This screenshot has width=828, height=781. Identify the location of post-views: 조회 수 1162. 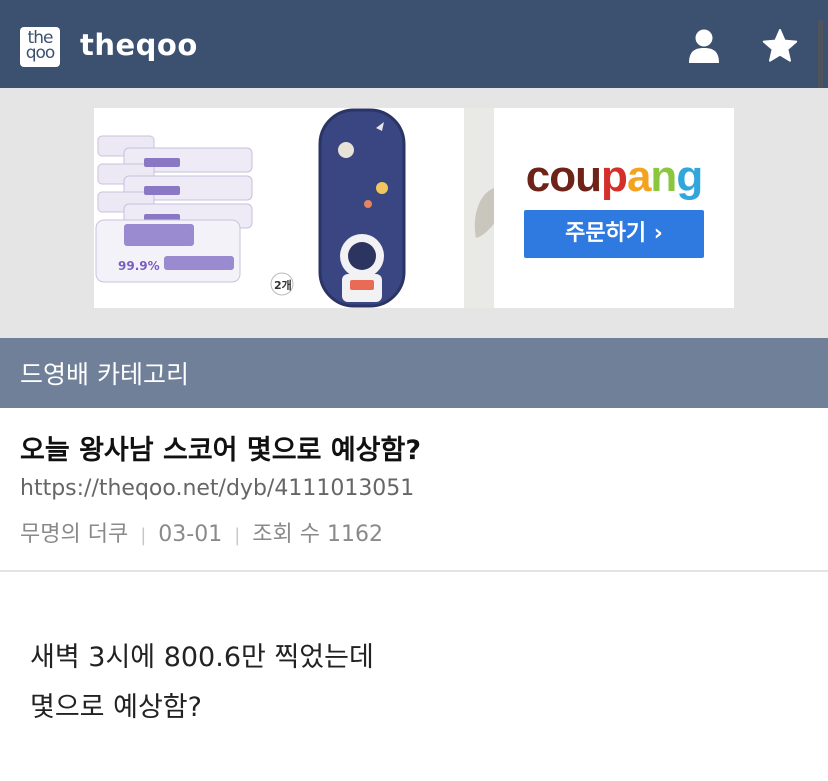
(317, 534).